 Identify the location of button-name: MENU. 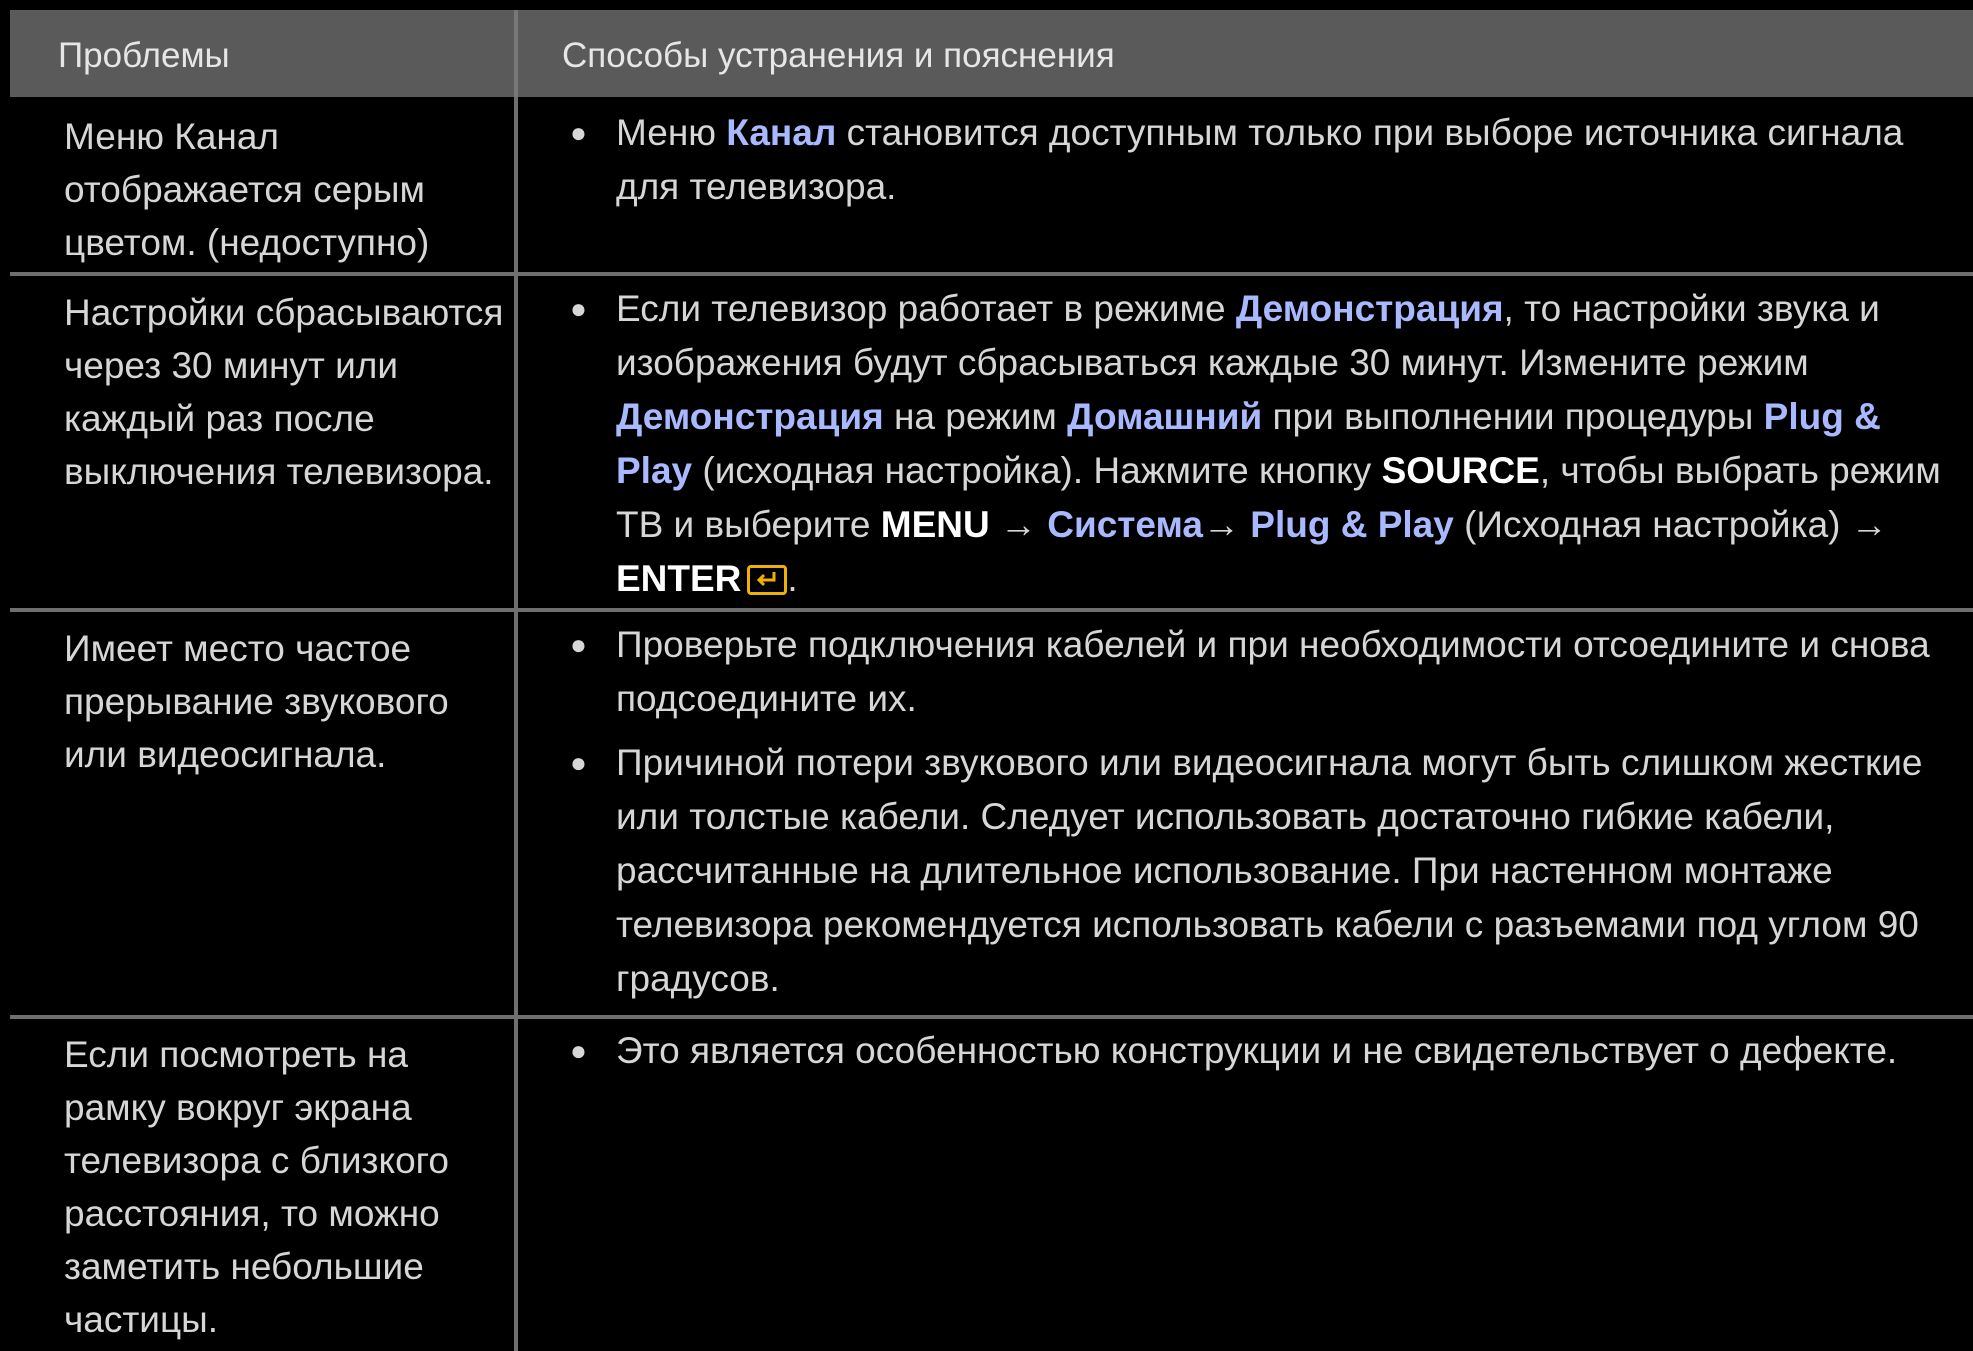
(935, 524).